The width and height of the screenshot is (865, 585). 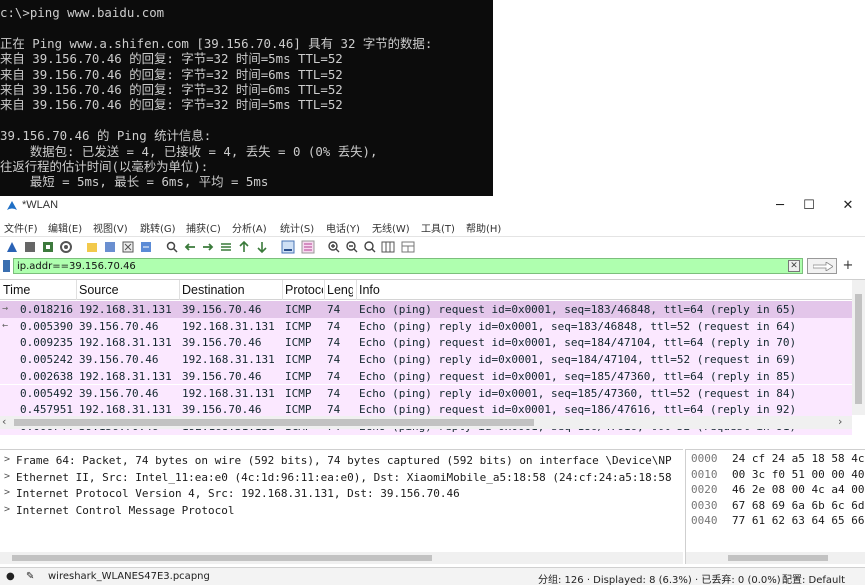 What do you see at coordinates (307, 247) in the screenshot?
I see `colorize-icon` at bounding box center [307, 247].